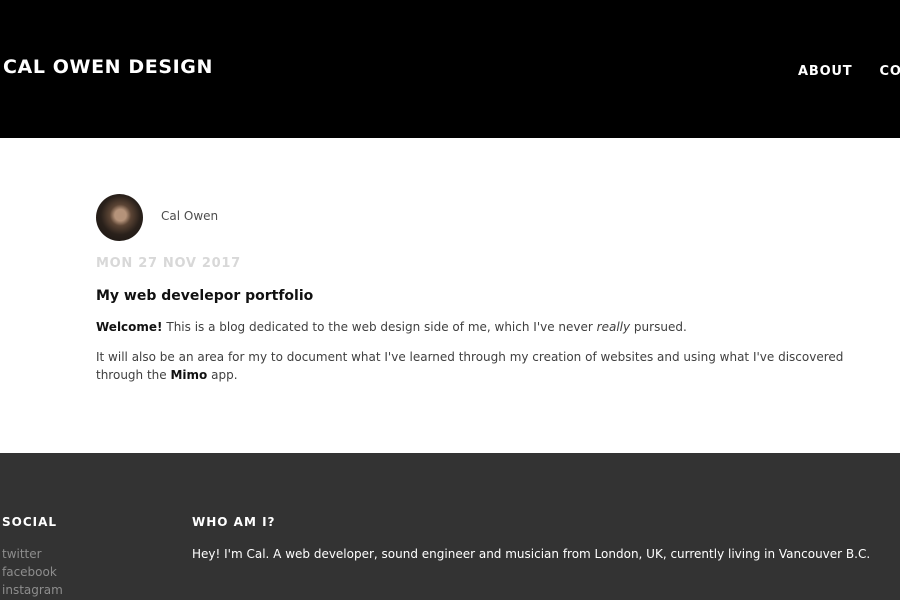  Describe the element at coordinates (129, 327) in the screenshot. I see `welcome-bold: Welcome!` at that location.